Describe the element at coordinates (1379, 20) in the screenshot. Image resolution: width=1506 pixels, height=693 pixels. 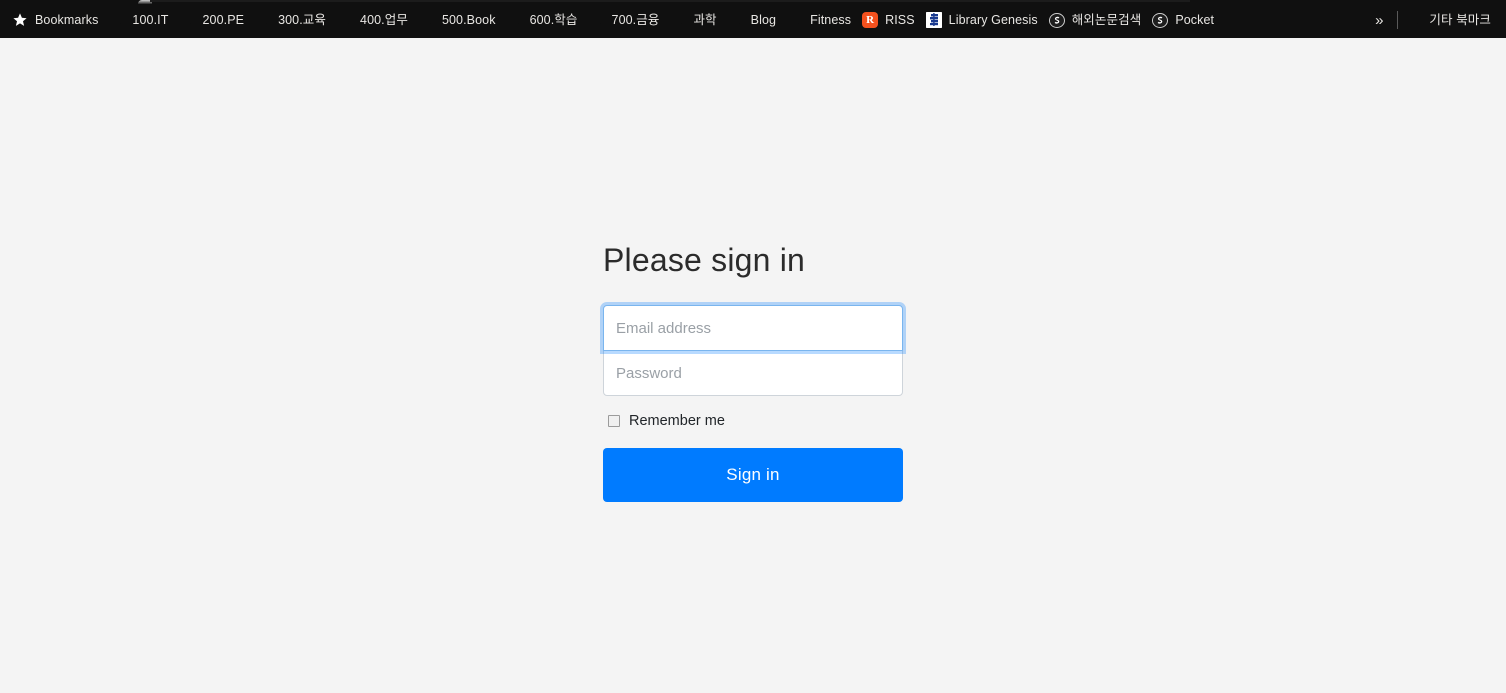
I see `bookmarks-overflow-chevron-icon: »` at that location.